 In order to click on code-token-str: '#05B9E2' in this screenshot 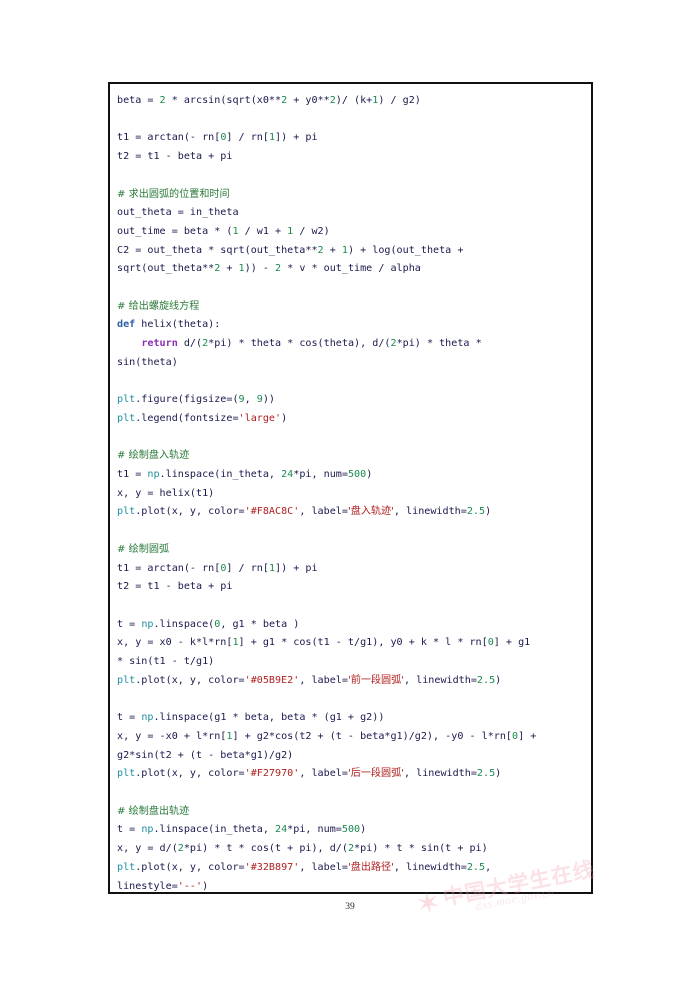, I will do `click(272, 680)`.